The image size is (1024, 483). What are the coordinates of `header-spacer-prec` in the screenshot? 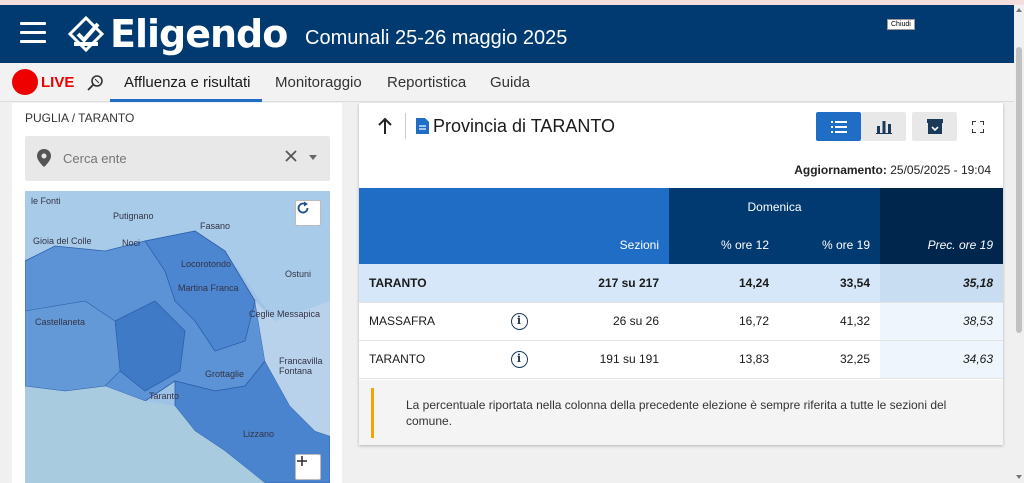 It's located at (941, 207).